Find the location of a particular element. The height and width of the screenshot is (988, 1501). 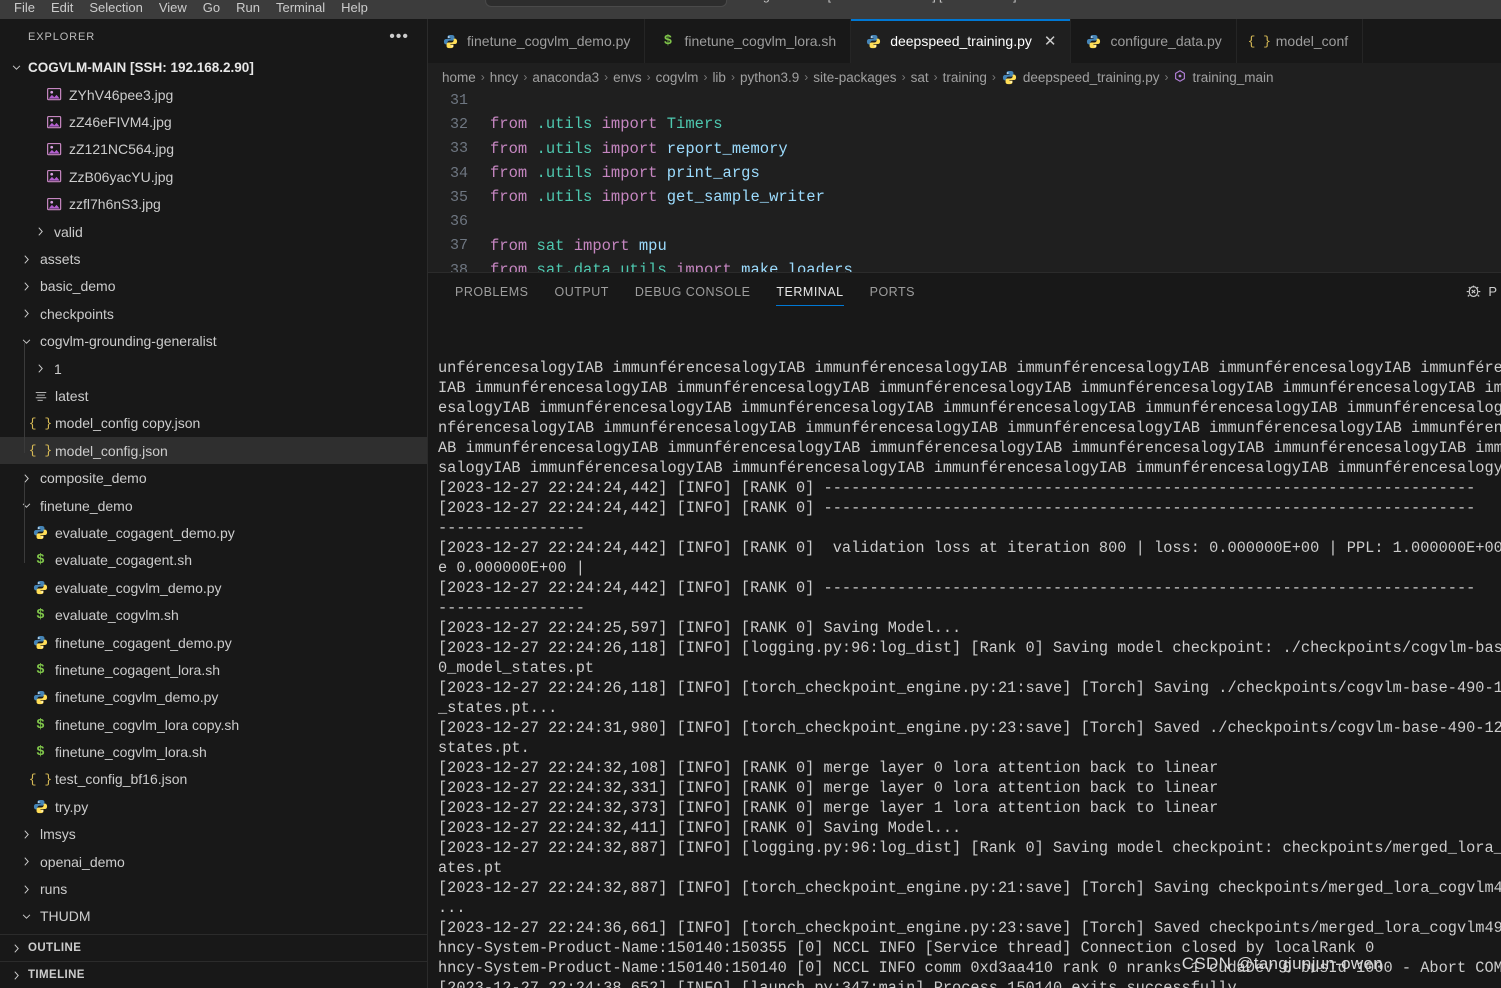

editor-tab: deepspeed_training.py ✕ is located at coordinates (961, 41).